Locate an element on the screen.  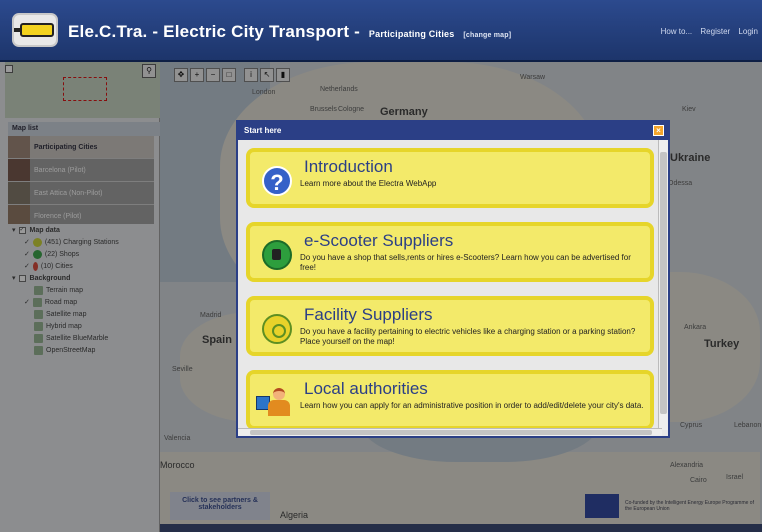
horizontal-scrollbar is located at coordinates (450, 432).